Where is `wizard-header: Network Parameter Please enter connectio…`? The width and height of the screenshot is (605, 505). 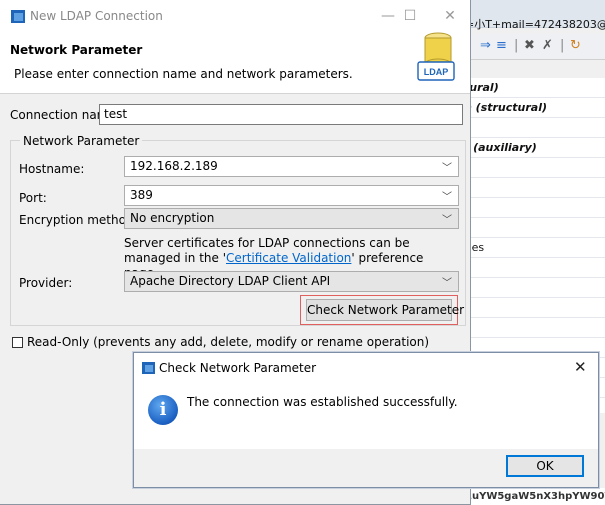 wizard-header: Network Parameter Please enter connectio… is located at coordinates (235, 62).